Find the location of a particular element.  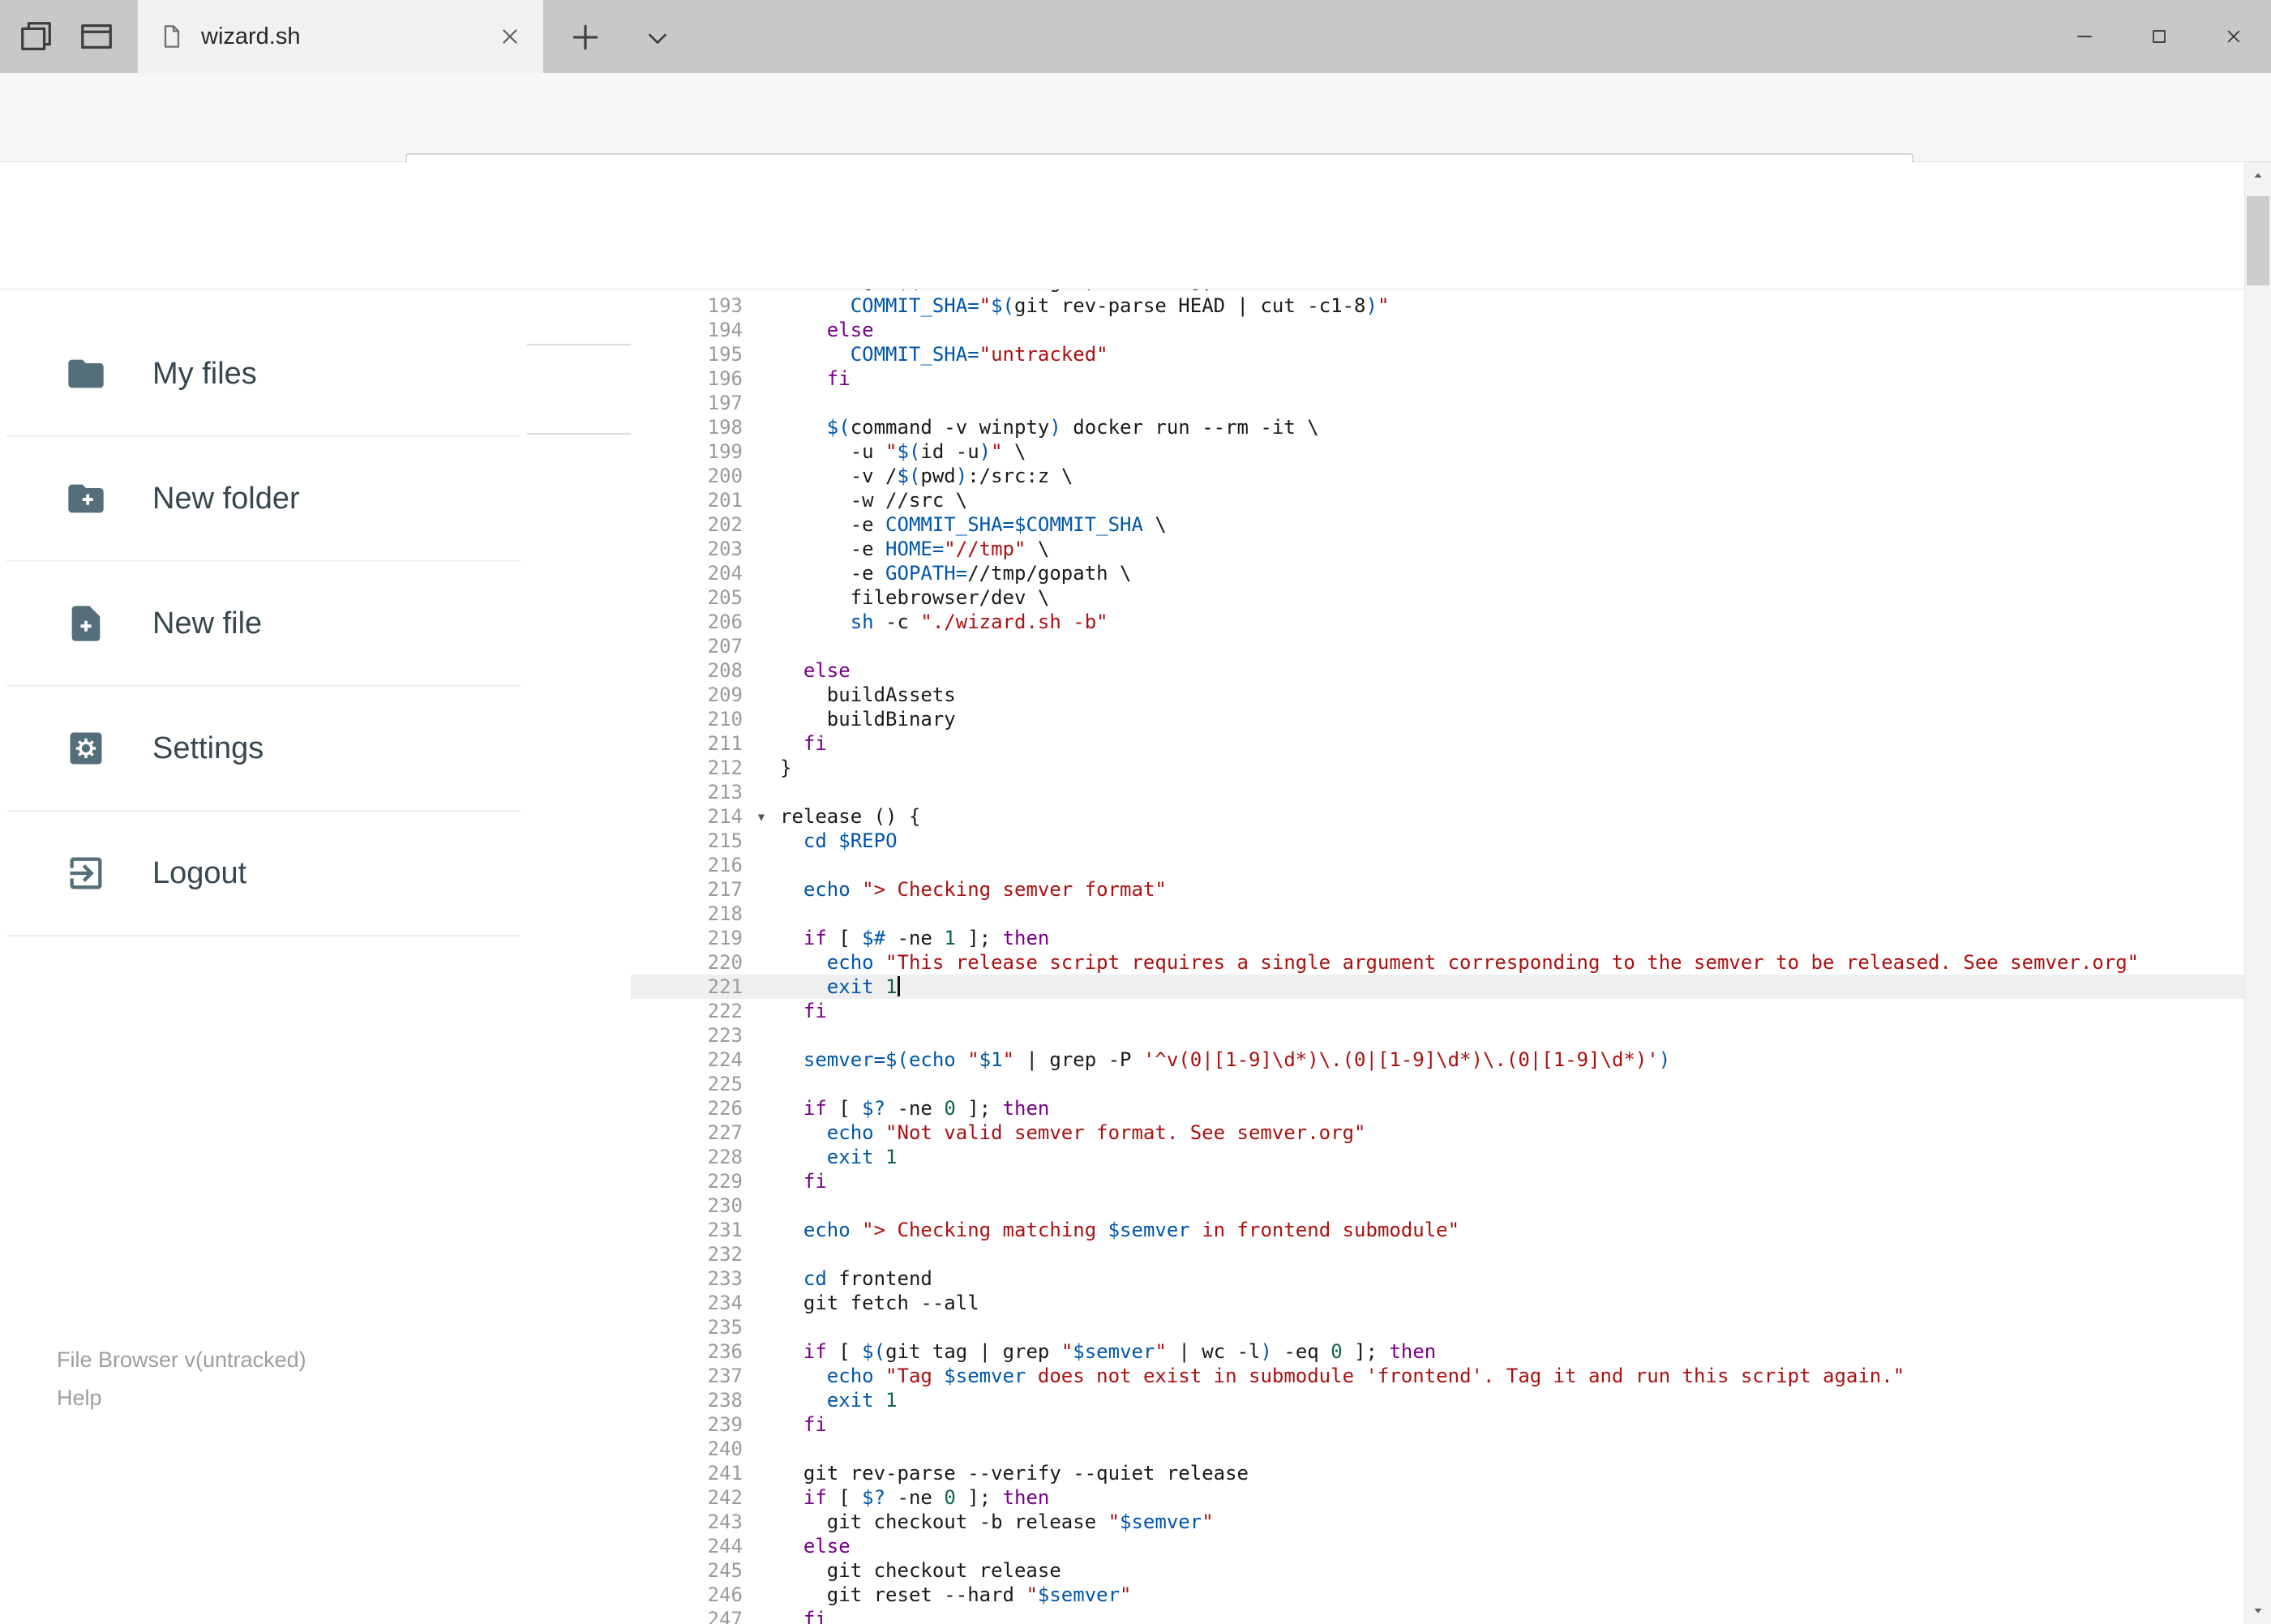

code-line: 205 filebrowser/dev \ is located at coordinates (1438, 597).